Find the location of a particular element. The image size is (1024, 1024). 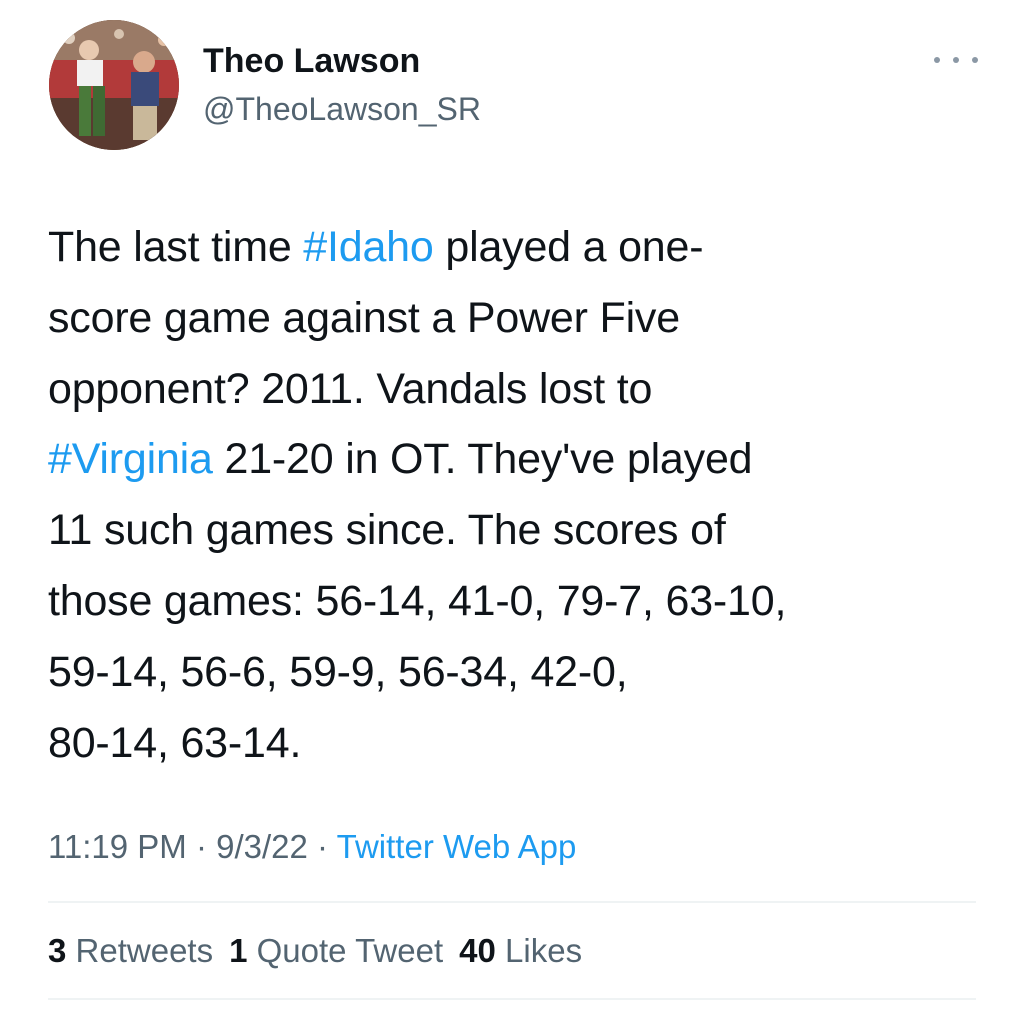

hashtag-link: #Idaho is located at coordinates (368, 247).